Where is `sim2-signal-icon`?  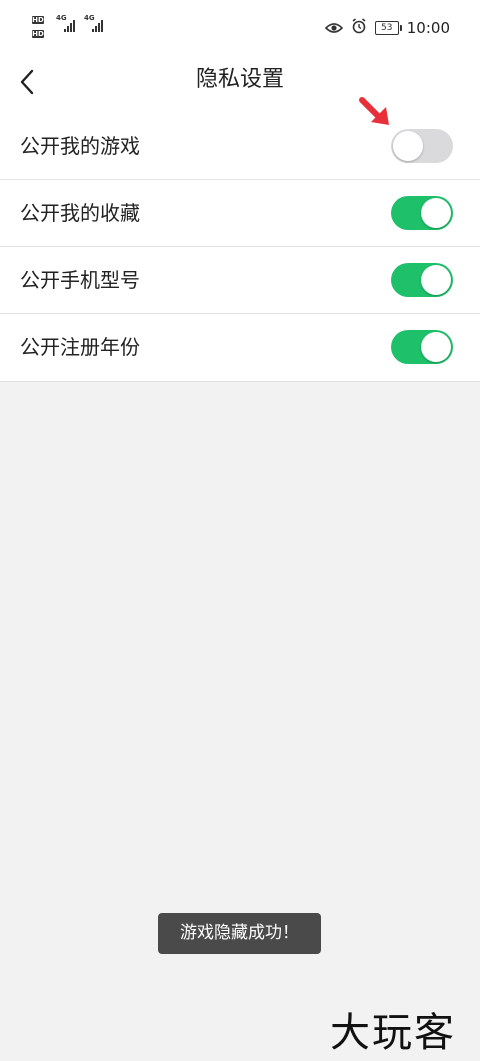 sim2-signal-icon is located at coordinates (97, 25).